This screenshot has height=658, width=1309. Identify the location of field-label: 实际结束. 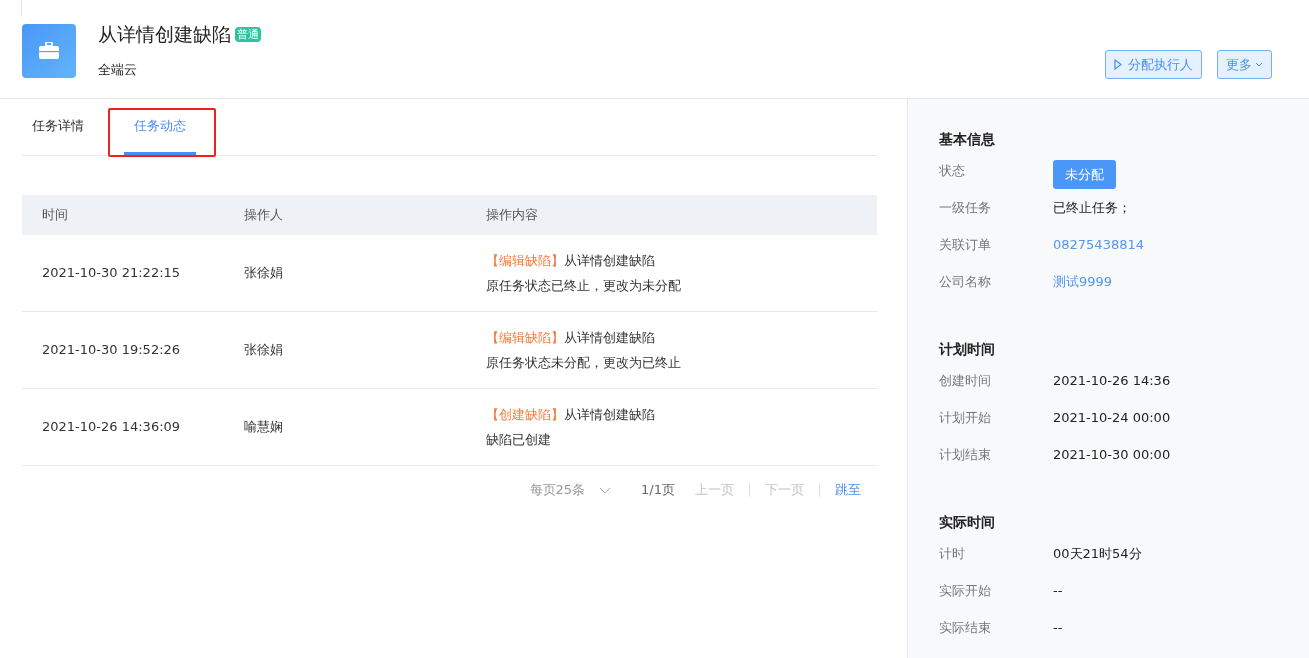
(965, 628).